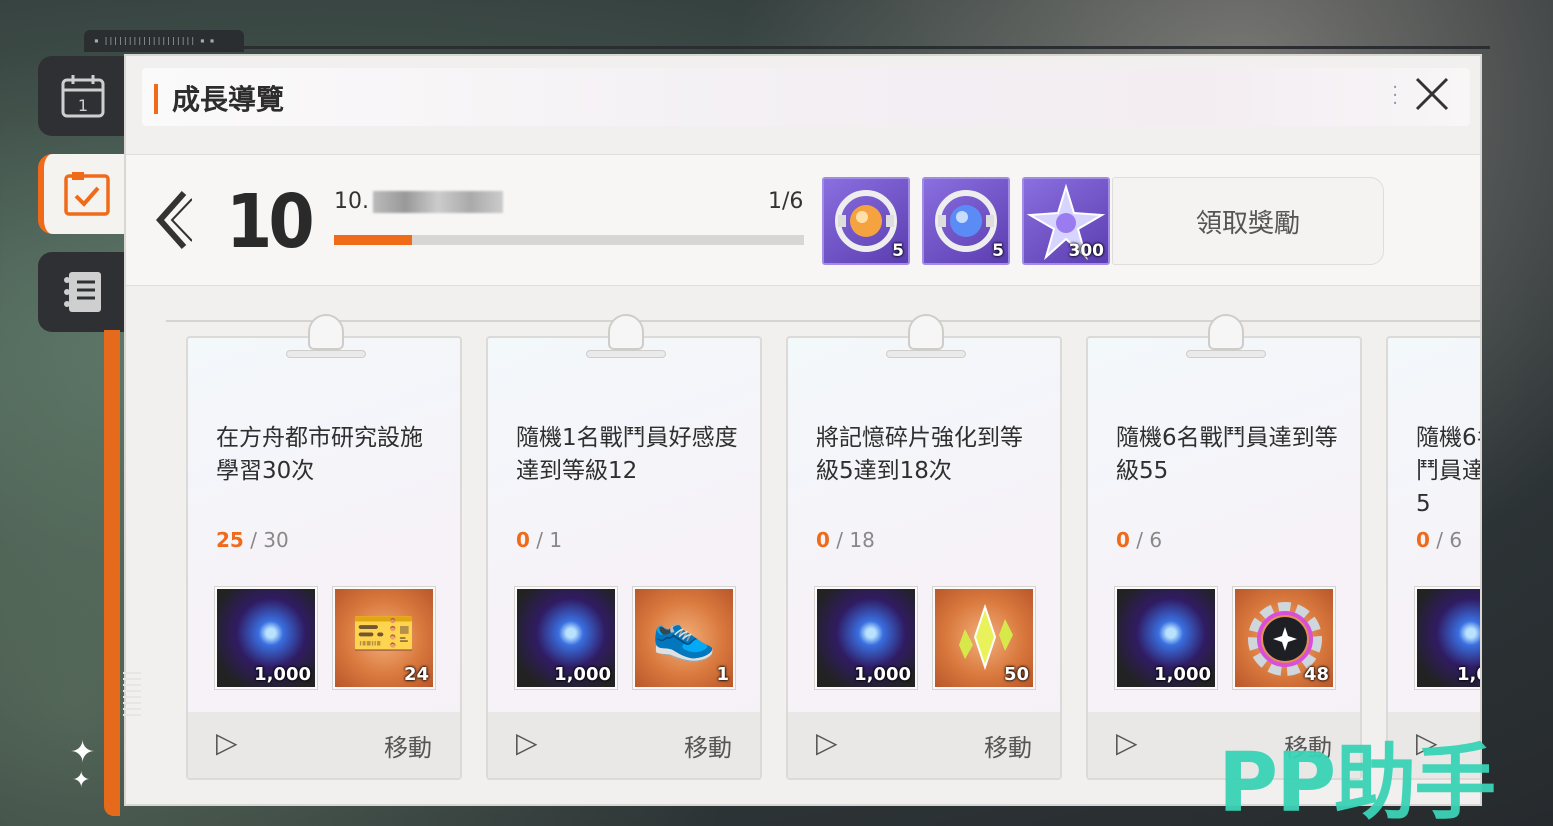 The width and height of the screenshot is (1553, 826). I want to click on tab-notebook, so click(83, 292).